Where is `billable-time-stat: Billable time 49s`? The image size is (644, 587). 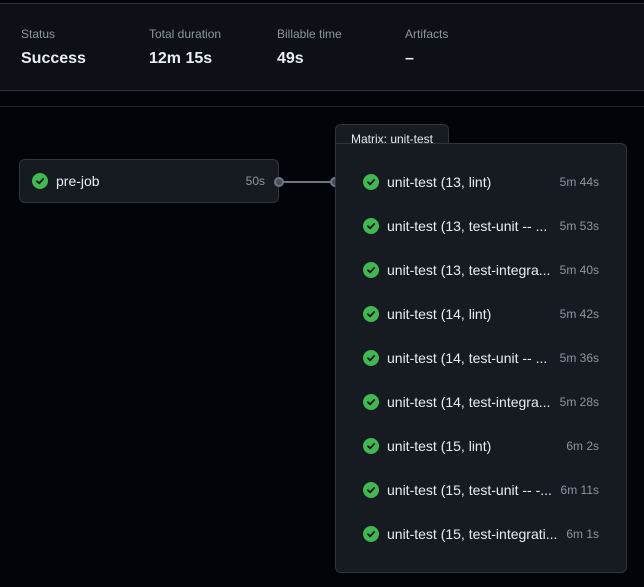 billable-time-stat: Billable time 49s is located at coordinates (309, 47).